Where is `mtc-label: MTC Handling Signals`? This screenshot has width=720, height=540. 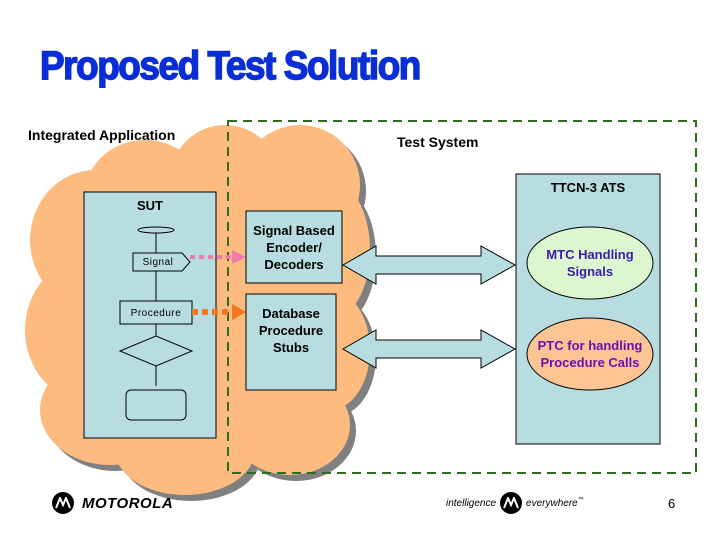
mtc-label: MTC Handling Signals is located at coordinates (590, 263).